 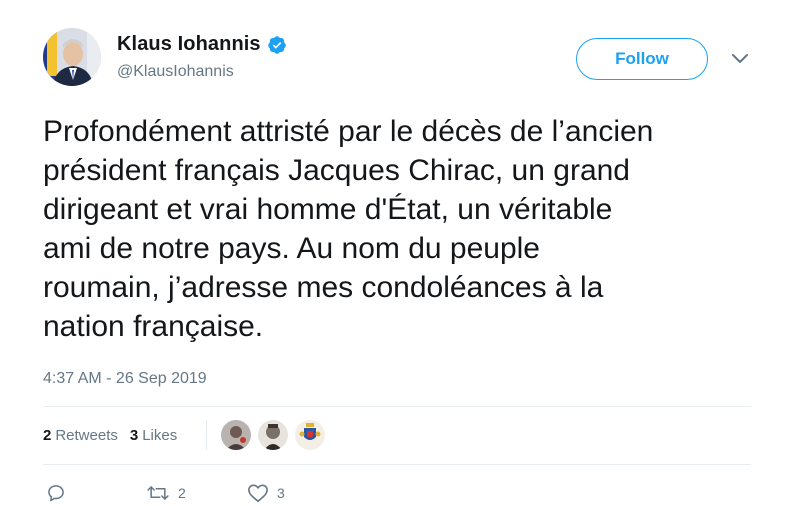 I want to click on engagement-stats: 2 Retweets 3 Likes, so click(x=116, y=435).